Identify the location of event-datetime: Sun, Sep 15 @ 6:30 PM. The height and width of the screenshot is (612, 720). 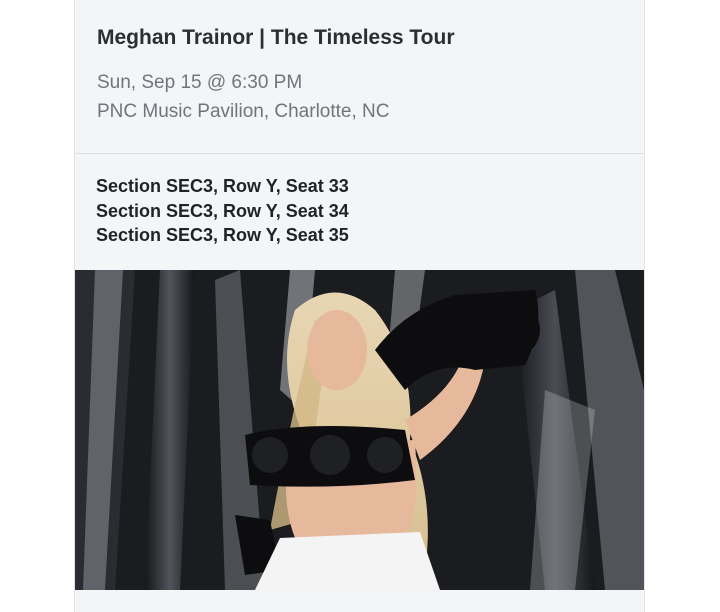
(200, 82).